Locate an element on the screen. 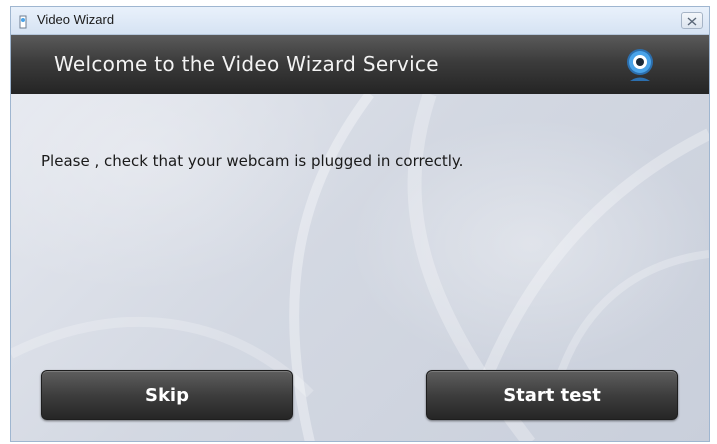  header-bar: Welcome to the Video Wizard Service is located at coordinates (360, 64).